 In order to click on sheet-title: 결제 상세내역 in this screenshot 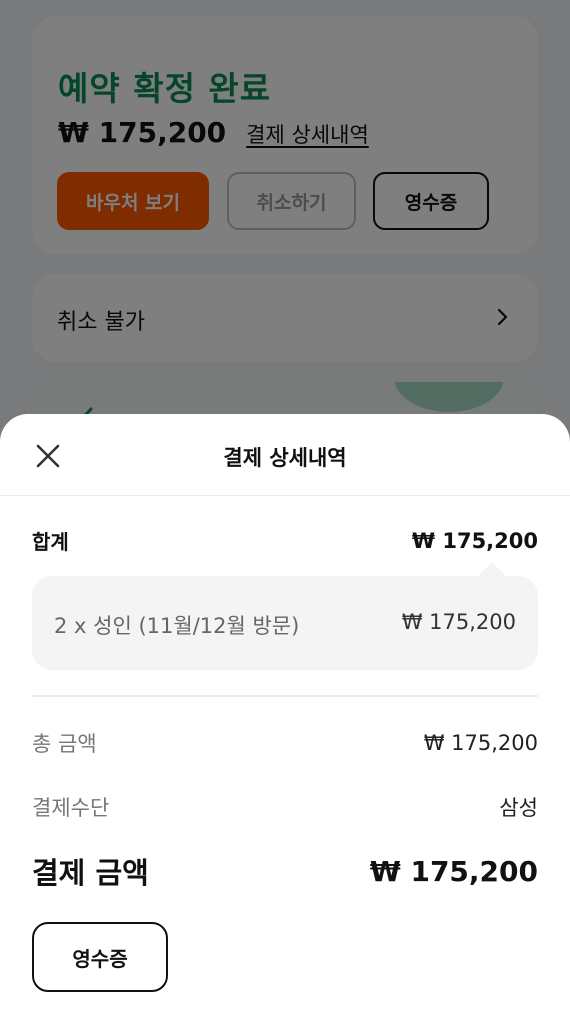, I will do `click(285, 458)`.